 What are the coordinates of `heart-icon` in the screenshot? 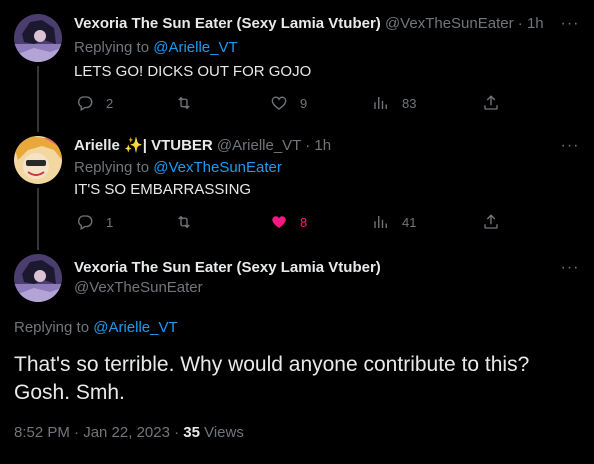 It's located at (279, 103).